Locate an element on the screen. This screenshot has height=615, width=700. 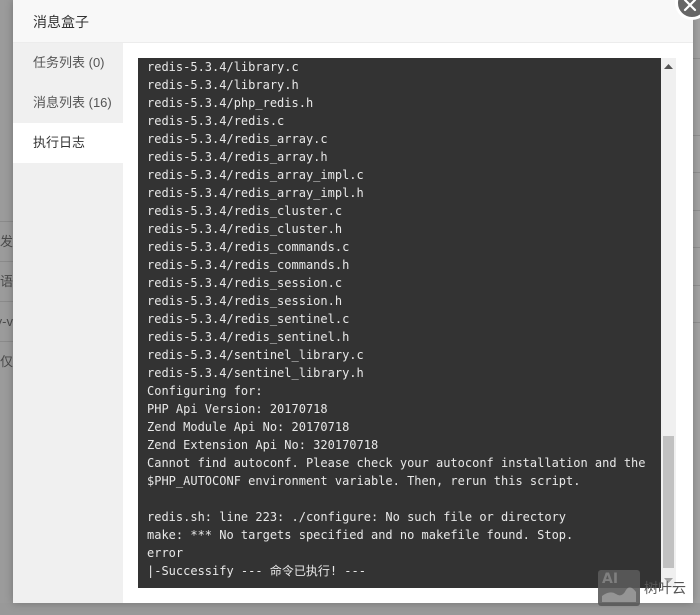
log-line: redis-5.3.4/redis_commands.c is located at coordinates (248, 247).